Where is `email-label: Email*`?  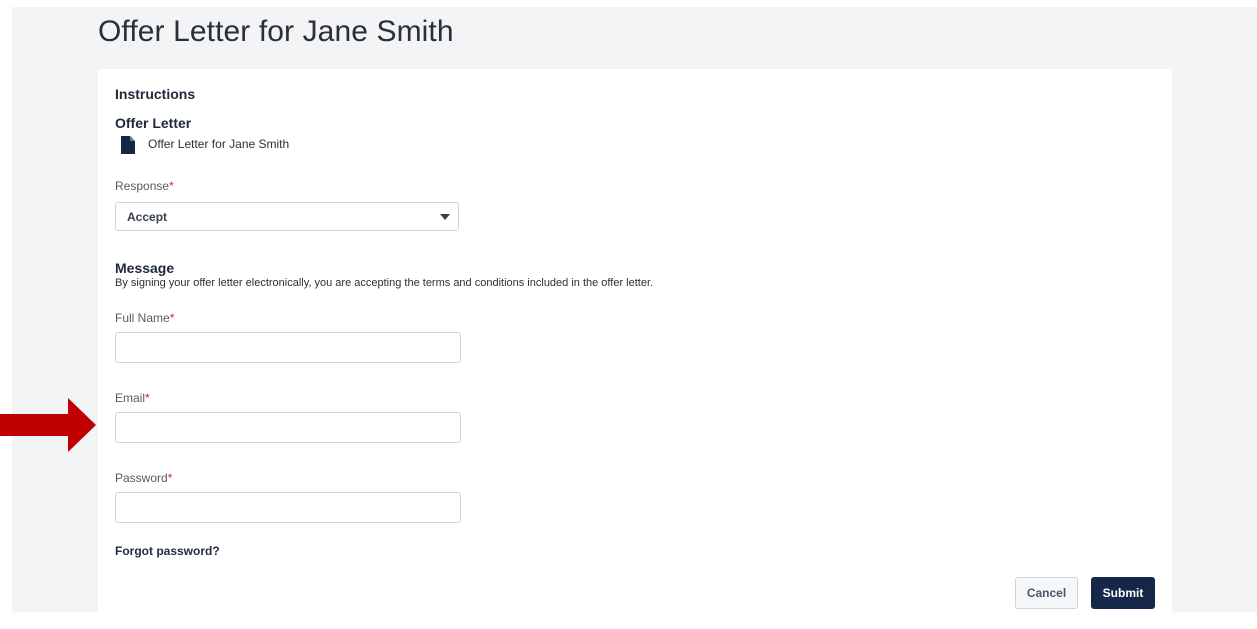 email-label: Email* is located at coordinates (132, 398).